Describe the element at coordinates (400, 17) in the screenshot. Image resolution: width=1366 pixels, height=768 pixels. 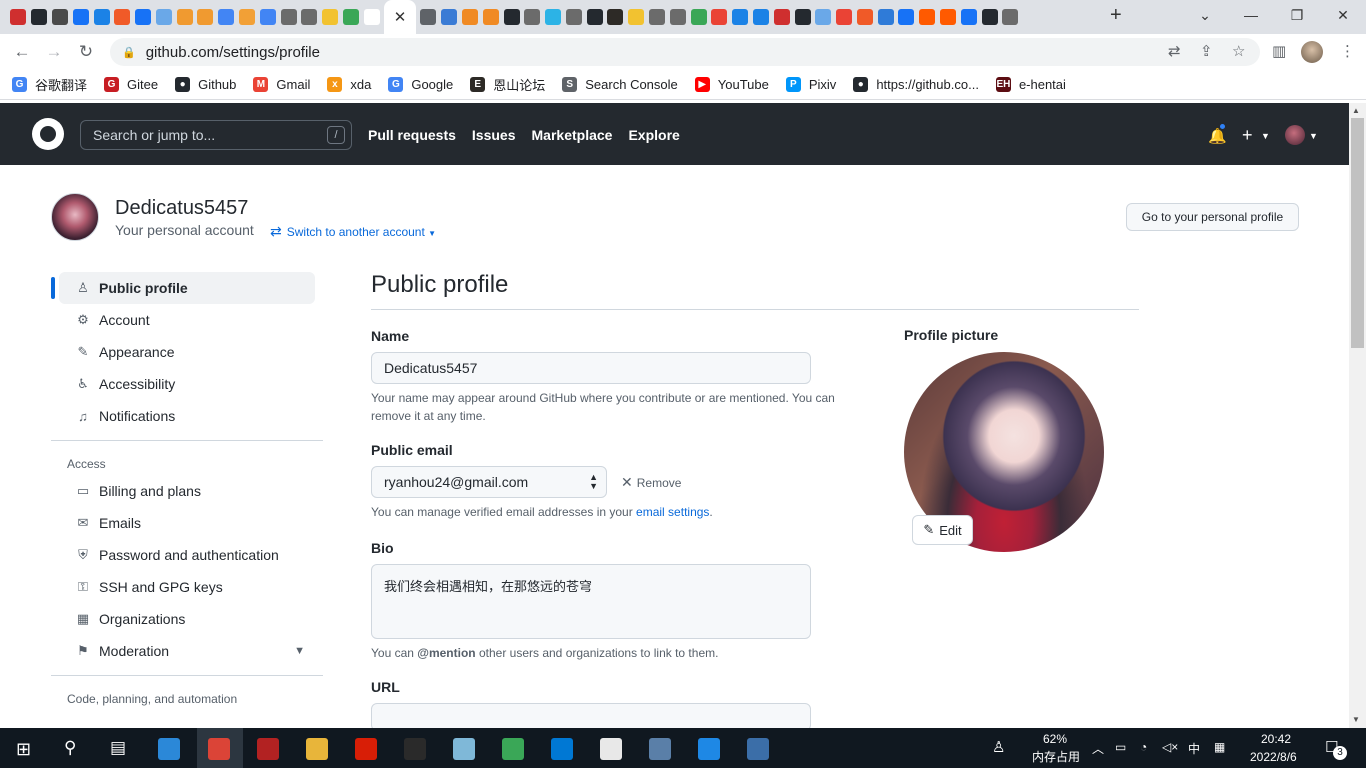
I see `active-tab-close-icon: ✕` at that location.